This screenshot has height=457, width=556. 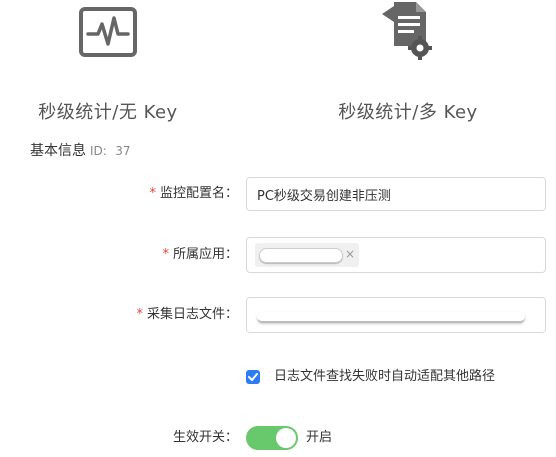 I want to click on enable-state-text: 开启, so click(x=319, y=437).